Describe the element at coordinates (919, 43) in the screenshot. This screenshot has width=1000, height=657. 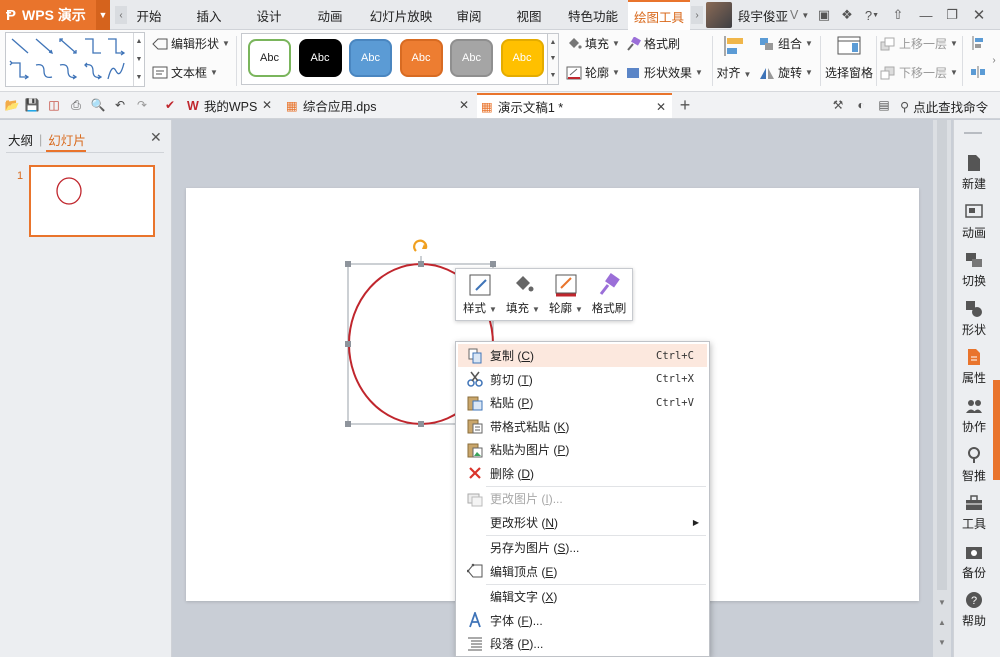
I see `bring-forward-button: 上移一层 ▼` at that location.